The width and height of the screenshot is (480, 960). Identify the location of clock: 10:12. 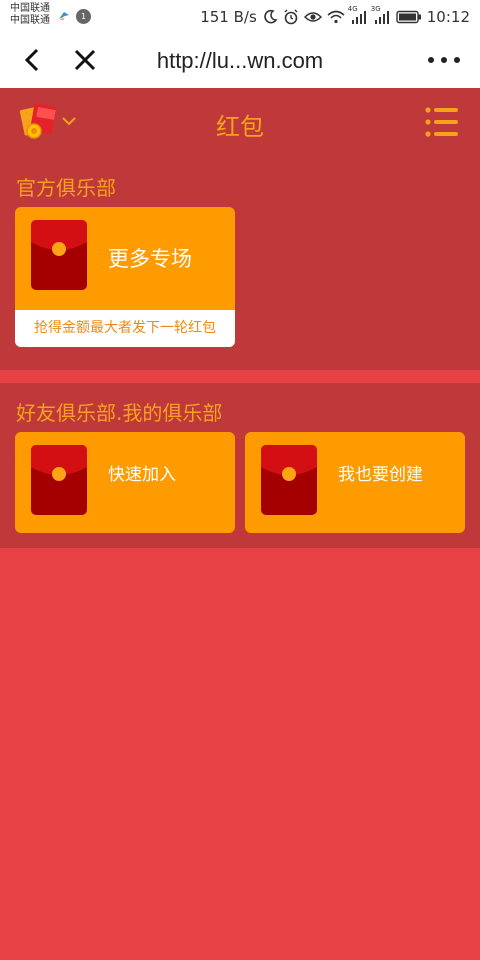
(448, 17).